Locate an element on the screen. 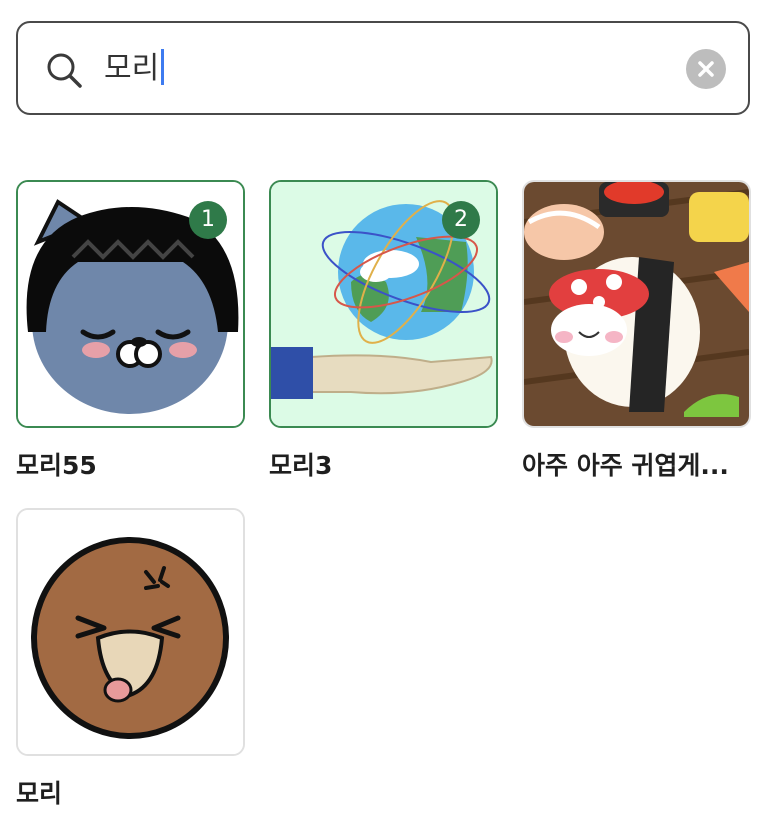 The image size is (770, 822). search-query-text: 모리 is located at coordinates (132, 68).